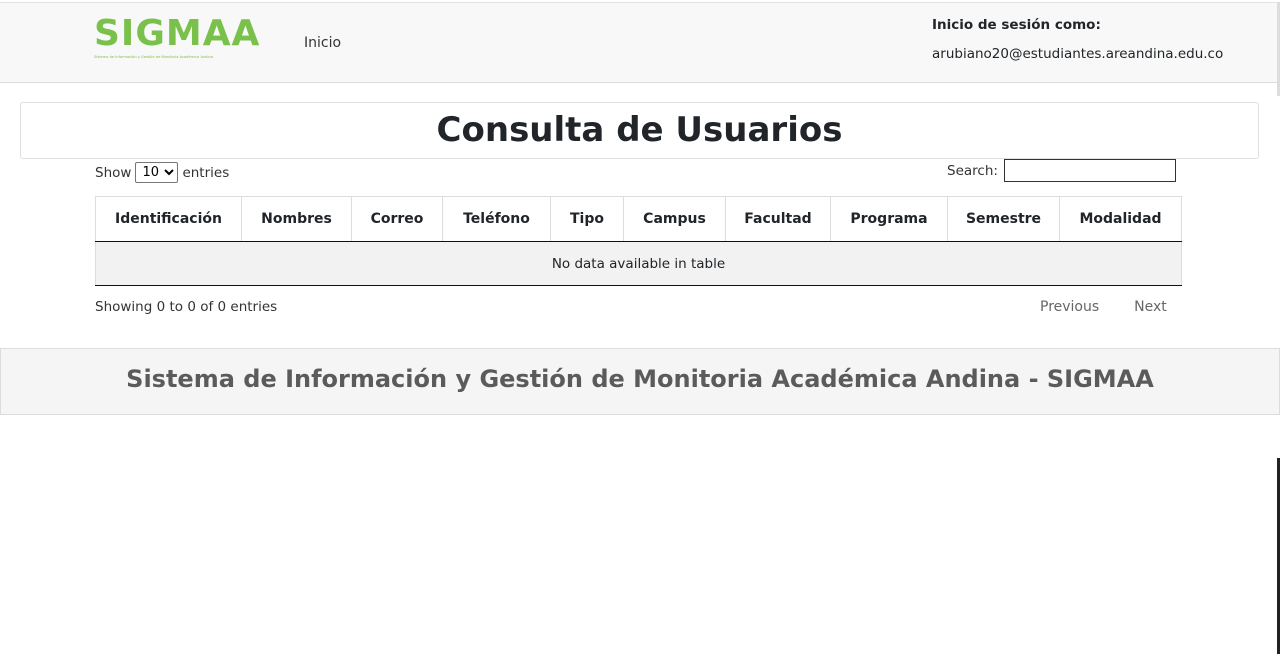 The image size is (1280, 654). What do you see at coordinates (168, 219) in the screenshot?
I see `column-header: Identificación` at bounding box center [168, 219].